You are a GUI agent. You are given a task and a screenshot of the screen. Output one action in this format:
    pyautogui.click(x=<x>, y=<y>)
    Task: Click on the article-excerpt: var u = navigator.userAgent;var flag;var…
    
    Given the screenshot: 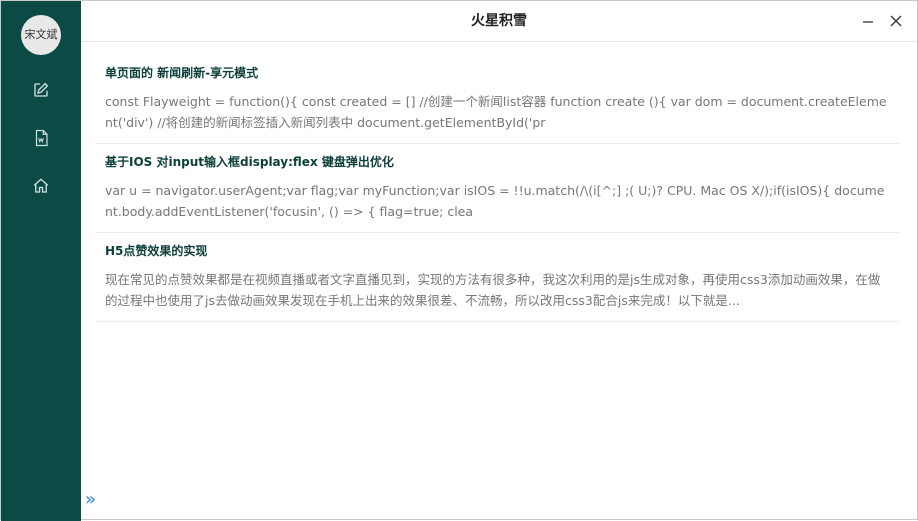 What is the action you would take?
    pyautogui.click(x=495, y=201)
    